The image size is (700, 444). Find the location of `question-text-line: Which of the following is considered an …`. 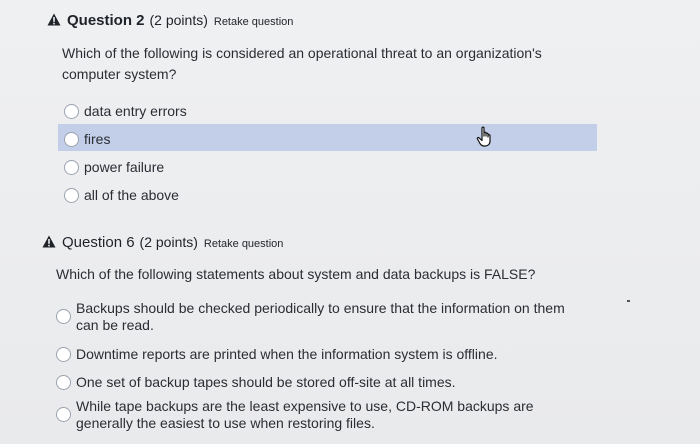

question-text-line: Which of the following is considered an … is located at coordinates (302, 53).